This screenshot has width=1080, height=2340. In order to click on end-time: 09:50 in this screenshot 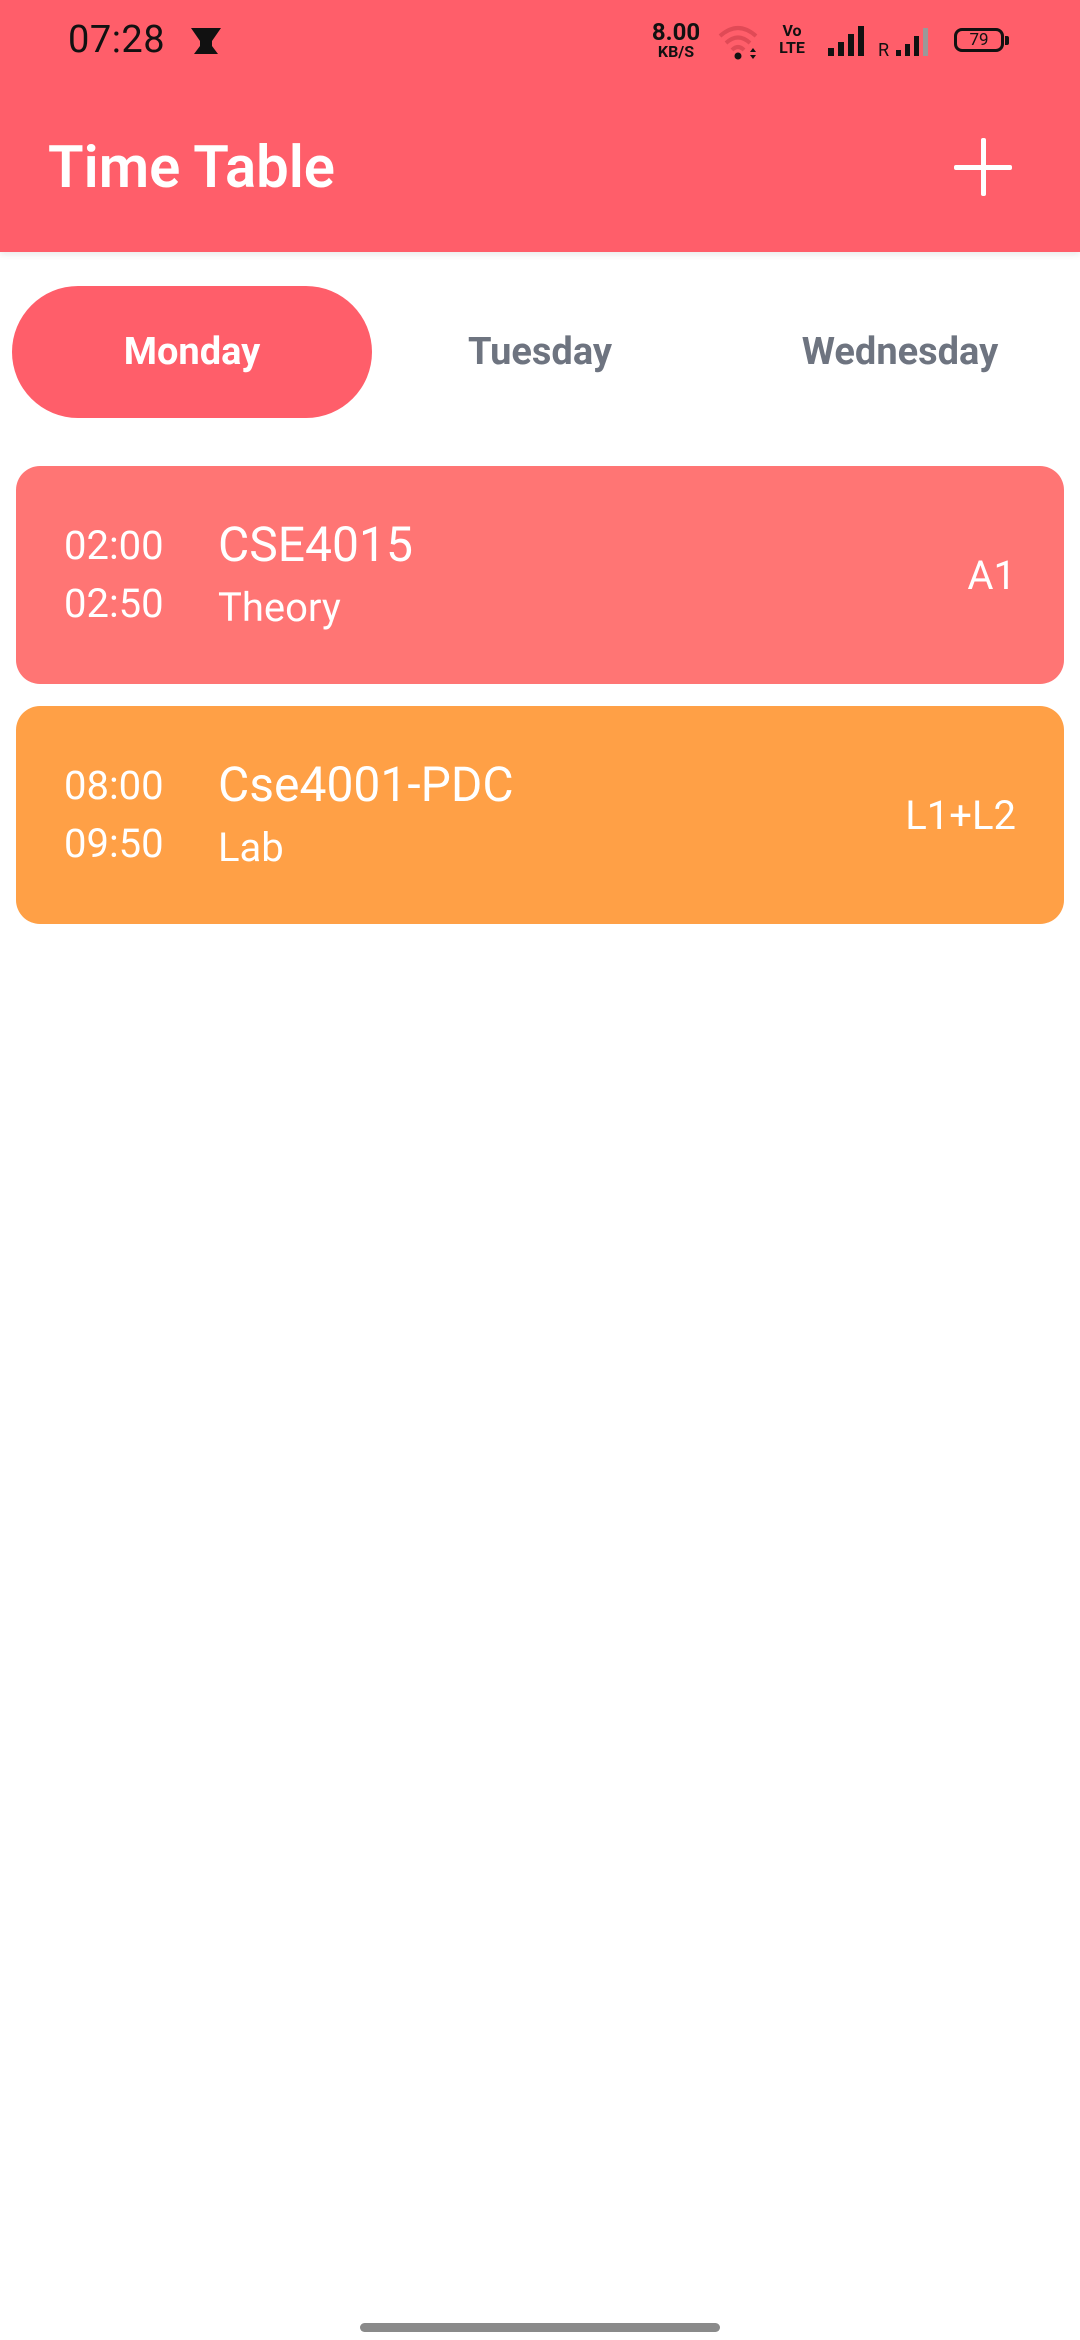, I will do `click(114, 843)`.